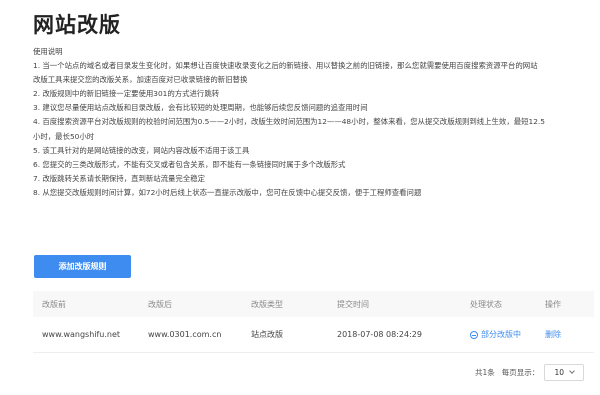  Describe the element at coordinates (160, 304) in the screenshot. I see `column-header-after: 改版后` at that location.